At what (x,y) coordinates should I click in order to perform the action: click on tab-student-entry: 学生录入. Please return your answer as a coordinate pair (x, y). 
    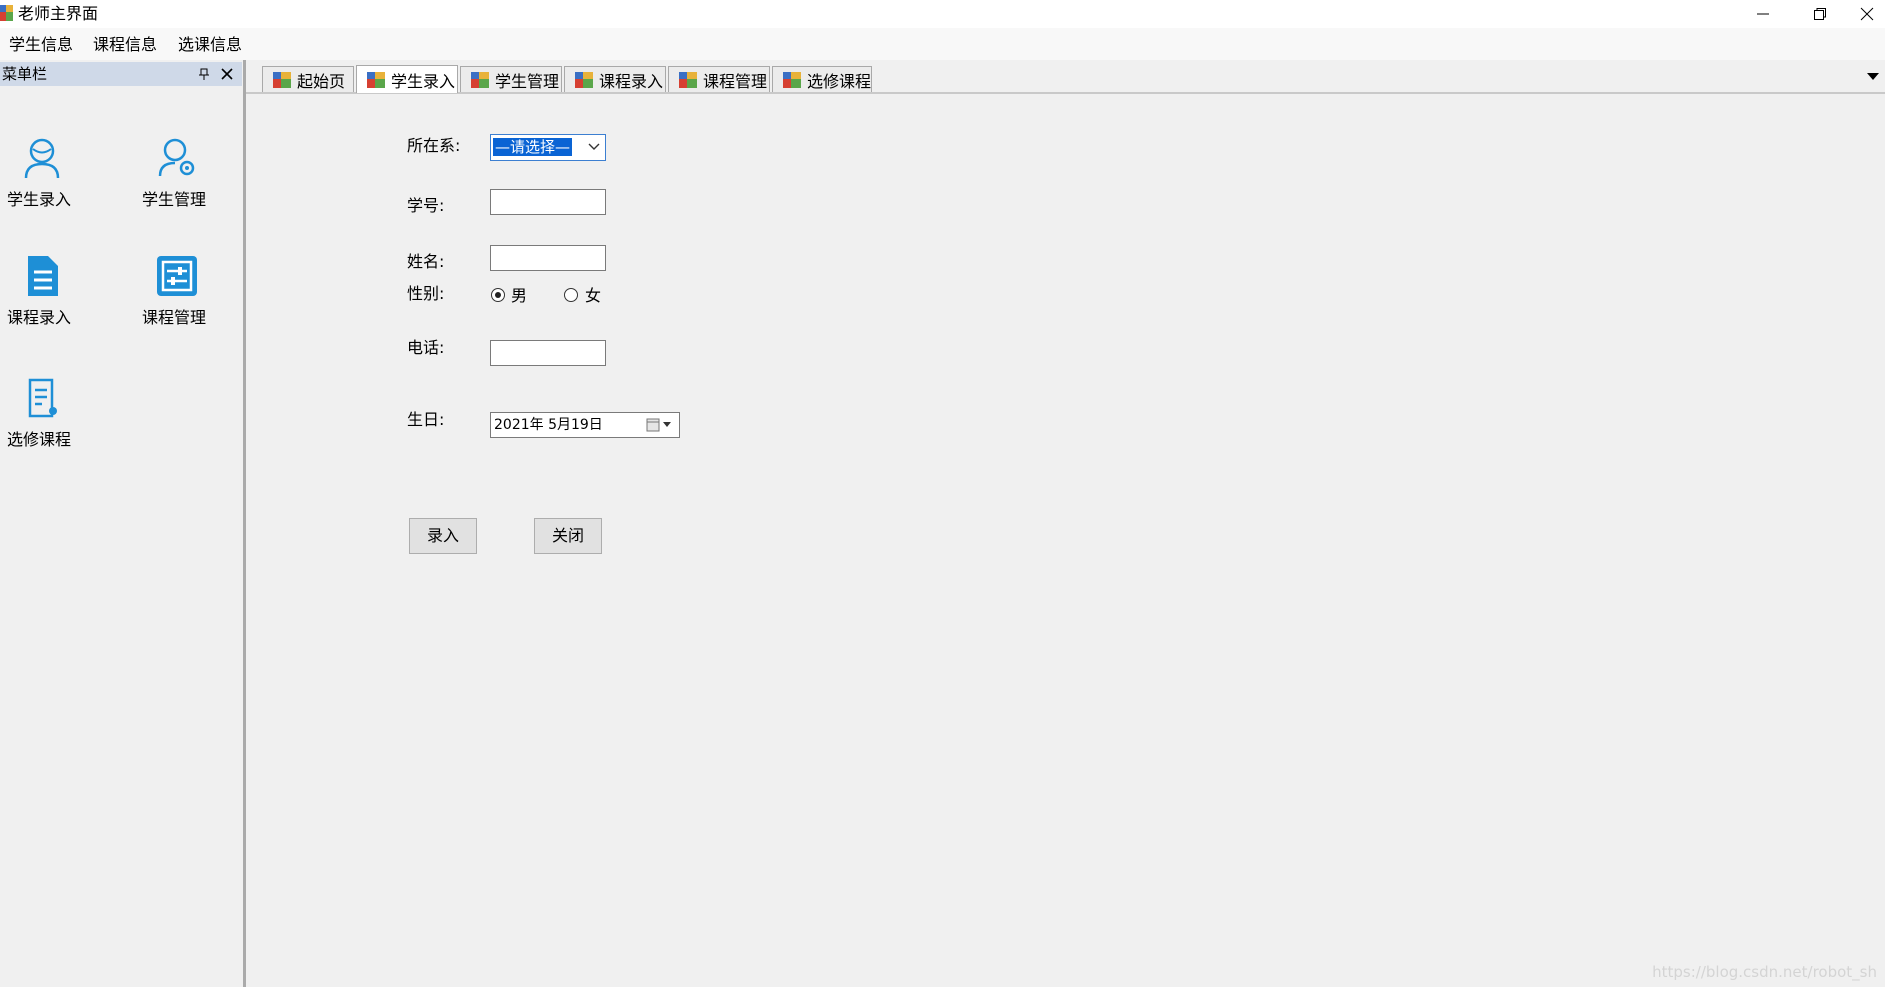
    Looking at the image, I should click on (407, 79).